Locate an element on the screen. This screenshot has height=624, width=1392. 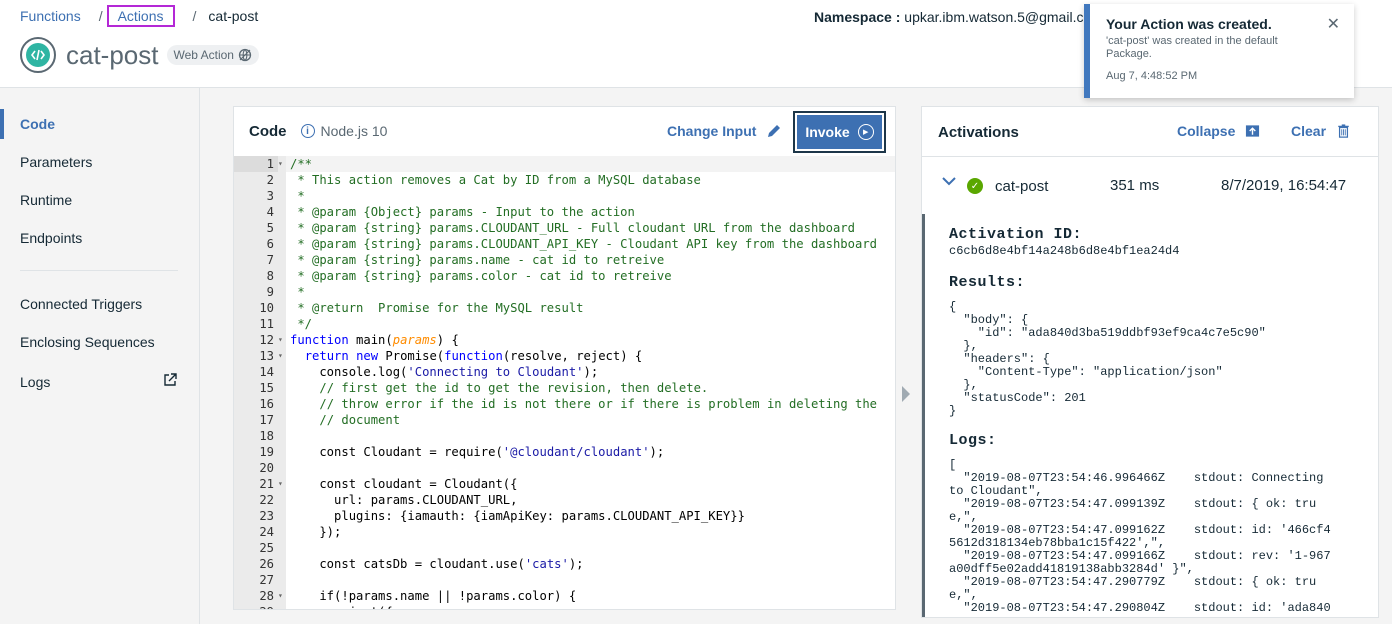
code-line: 12 ▾ function main(params) { is located at coordinates (564, 340).